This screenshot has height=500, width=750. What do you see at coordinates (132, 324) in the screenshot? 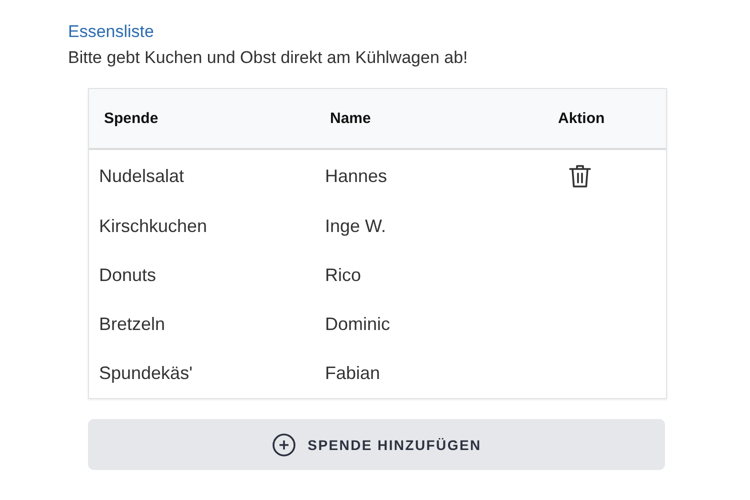
I see `donation-cell-text: Bretzeln` at bounding box center [132, 324].